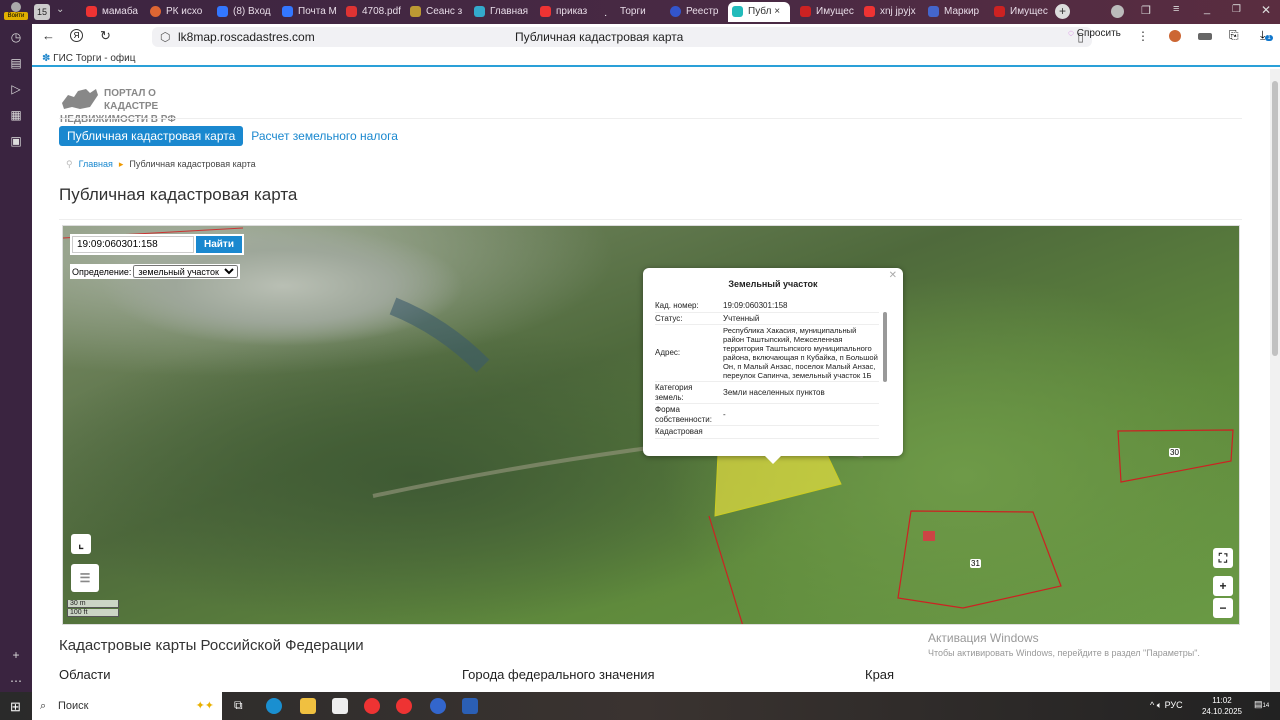 This screenshot has width=1280, height=720. What do you see at coordinates (243, 12) in the screenshot?
I see `tab: (8) Вход` at bounding box center [243, 12].